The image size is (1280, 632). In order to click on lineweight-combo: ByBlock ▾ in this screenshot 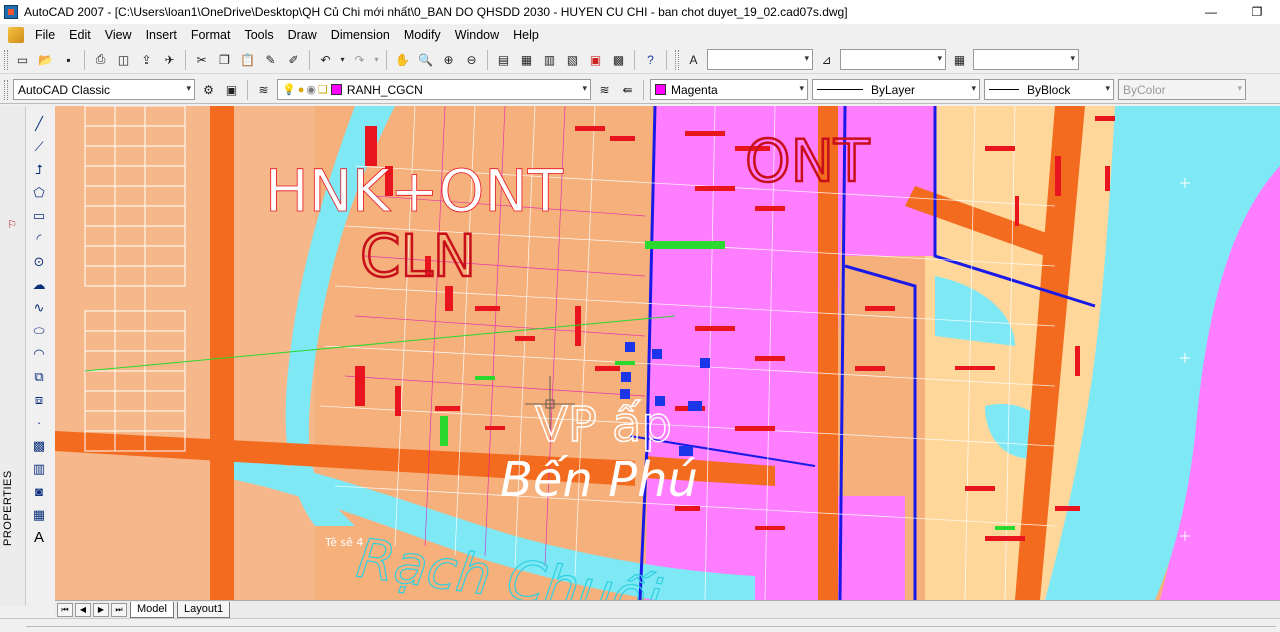, I will do `click(1049, 89)`.